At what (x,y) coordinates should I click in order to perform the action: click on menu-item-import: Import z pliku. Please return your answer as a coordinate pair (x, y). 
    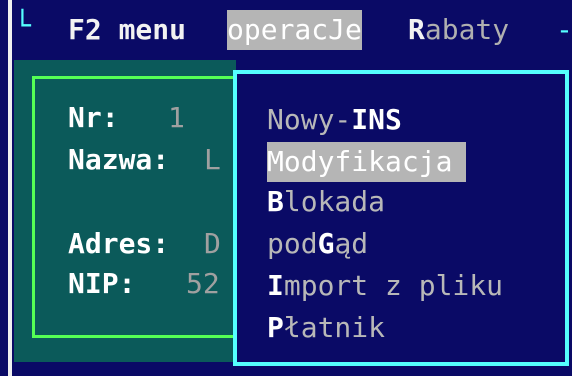
    Looking at the image, I should click on (385, 286).